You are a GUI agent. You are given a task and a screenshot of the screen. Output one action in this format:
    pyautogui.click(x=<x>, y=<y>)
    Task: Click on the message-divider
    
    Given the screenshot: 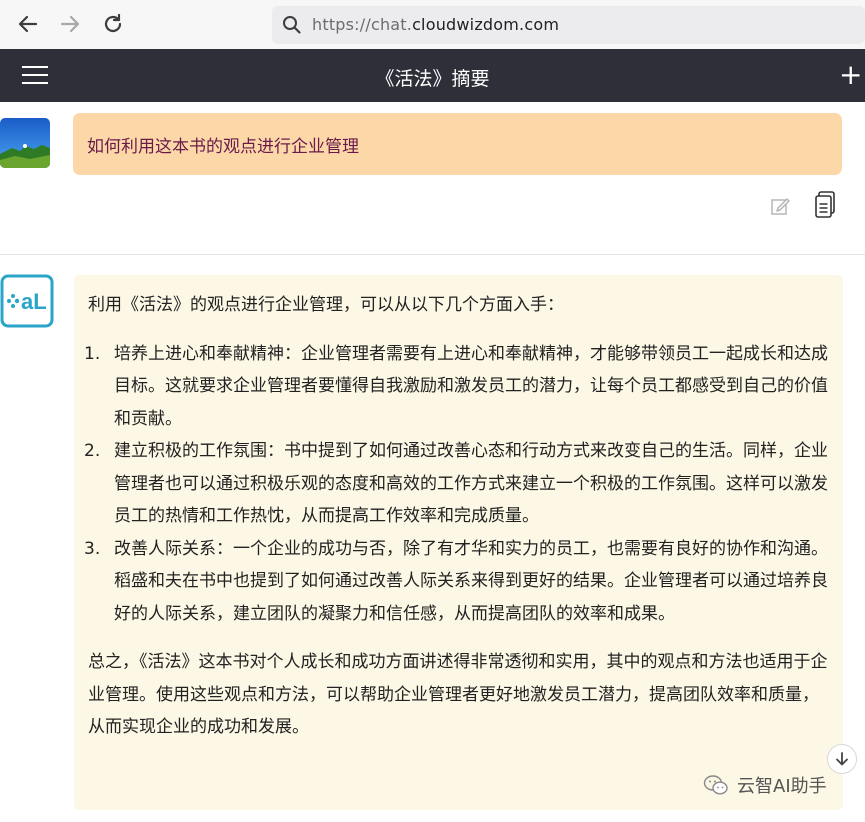 What is the action you would take?
    pyautogui.click(x=432, y=254)
    